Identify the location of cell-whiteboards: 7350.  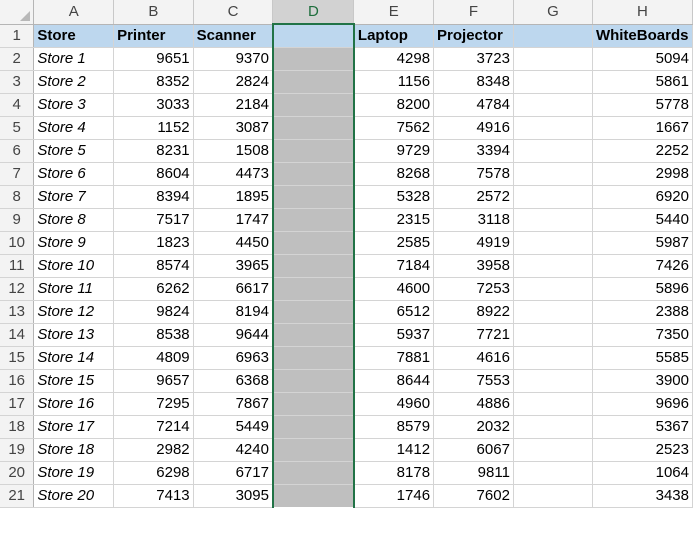
(642, 335).